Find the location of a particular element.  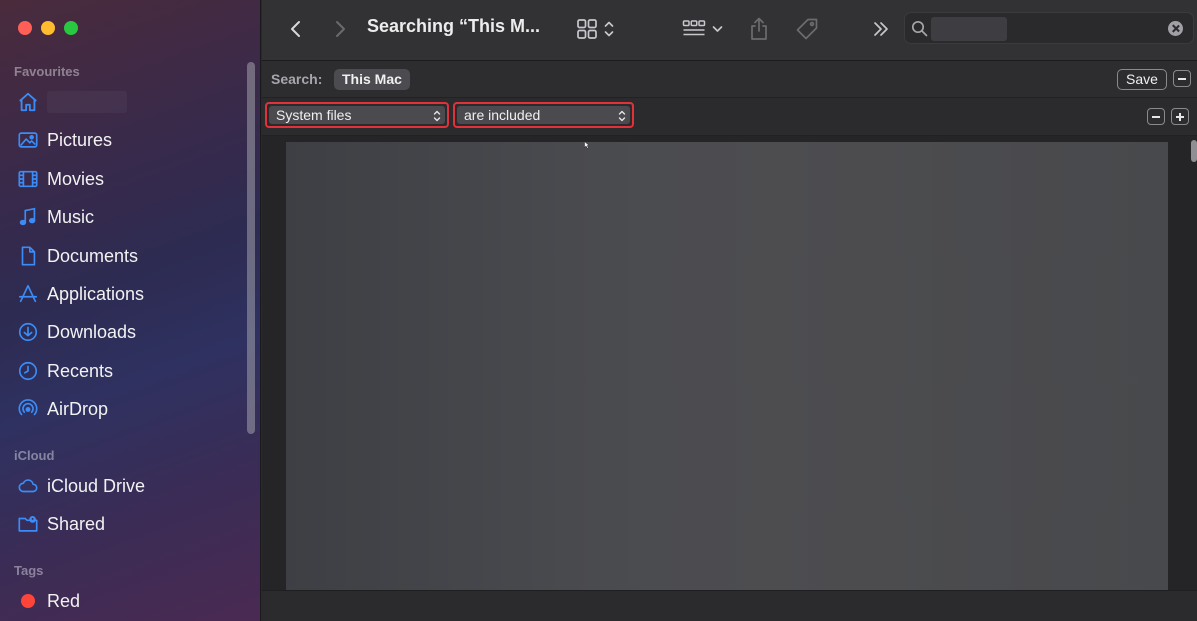

minimize-window-button is located at coordinates (48, 28).